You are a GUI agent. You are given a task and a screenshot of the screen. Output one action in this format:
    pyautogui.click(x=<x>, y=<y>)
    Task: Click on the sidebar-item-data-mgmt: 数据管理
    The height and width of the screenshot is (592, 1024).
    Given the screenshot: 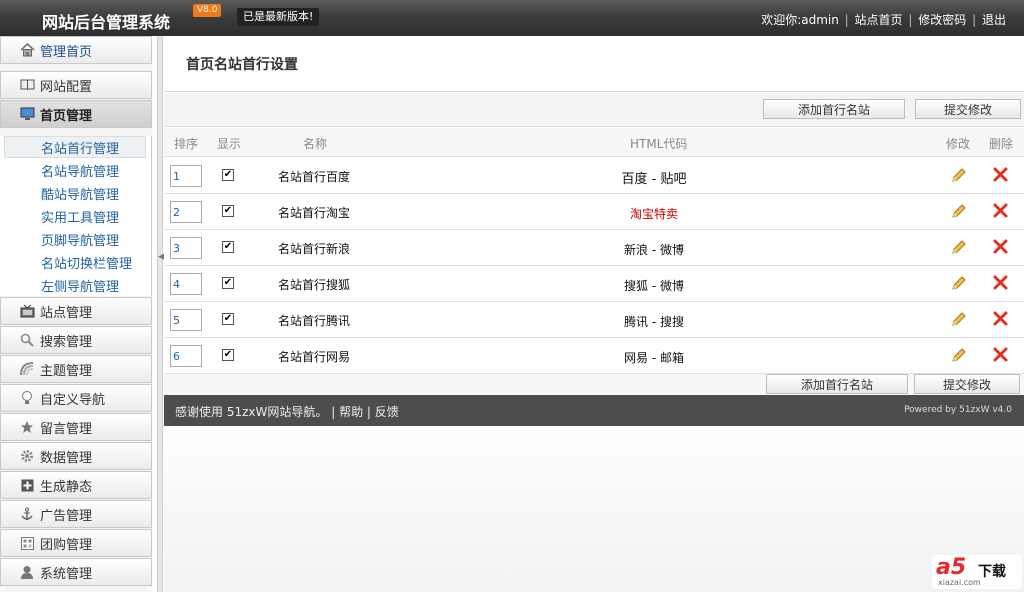 What is the action you would take?
    pyautogui.click(x=76, y=456)
    